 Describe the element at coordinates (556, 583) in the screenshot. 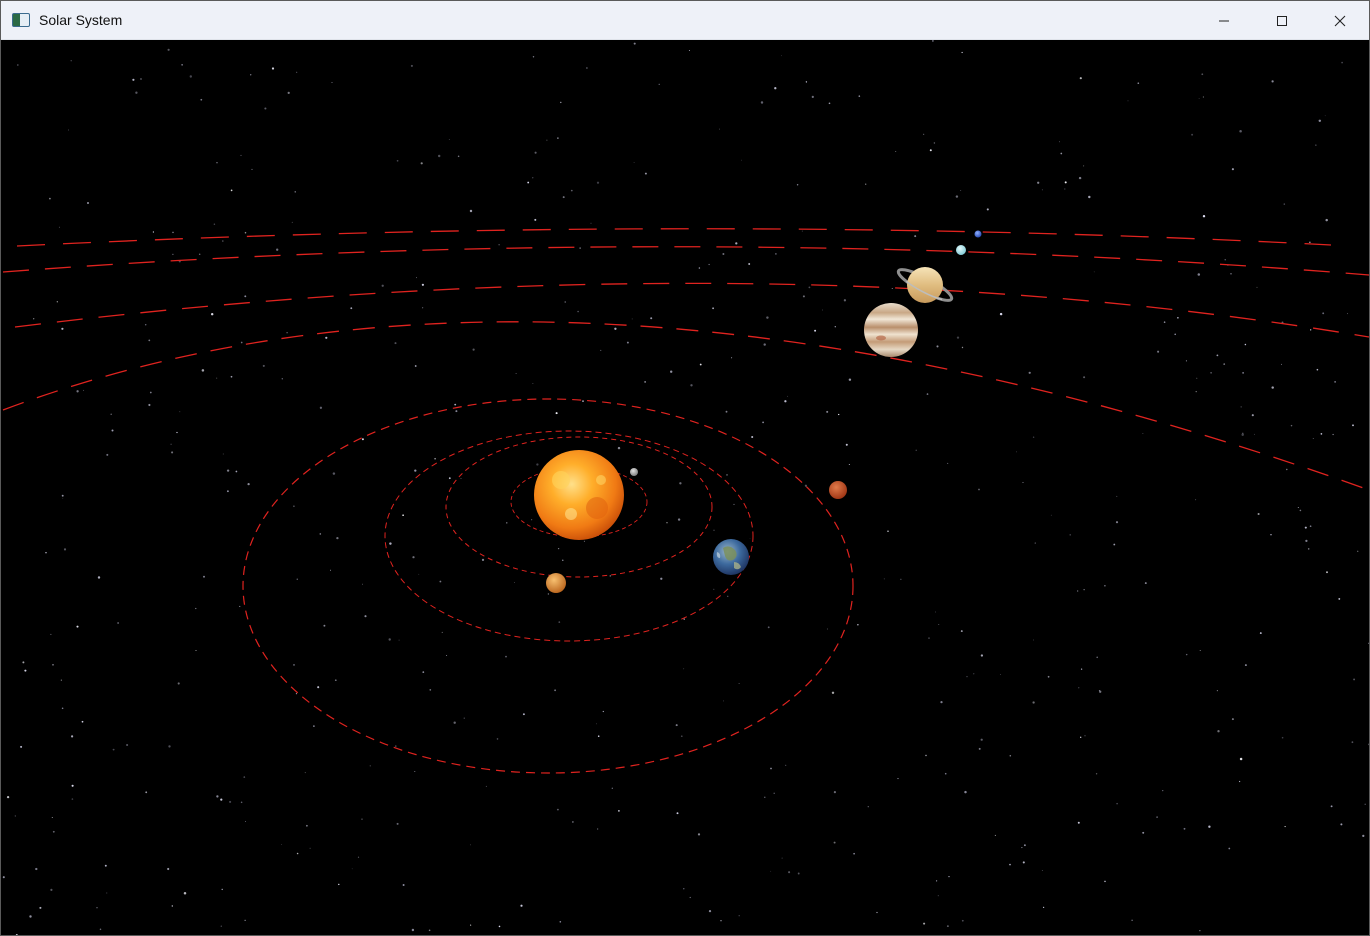

I see `planet-venus` at that location.